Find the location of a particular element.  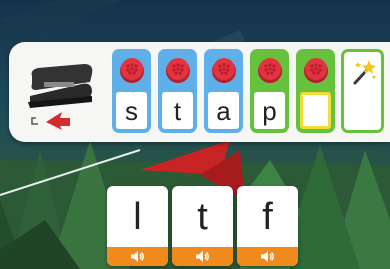

picture-card is located at coordinates (63, 91).